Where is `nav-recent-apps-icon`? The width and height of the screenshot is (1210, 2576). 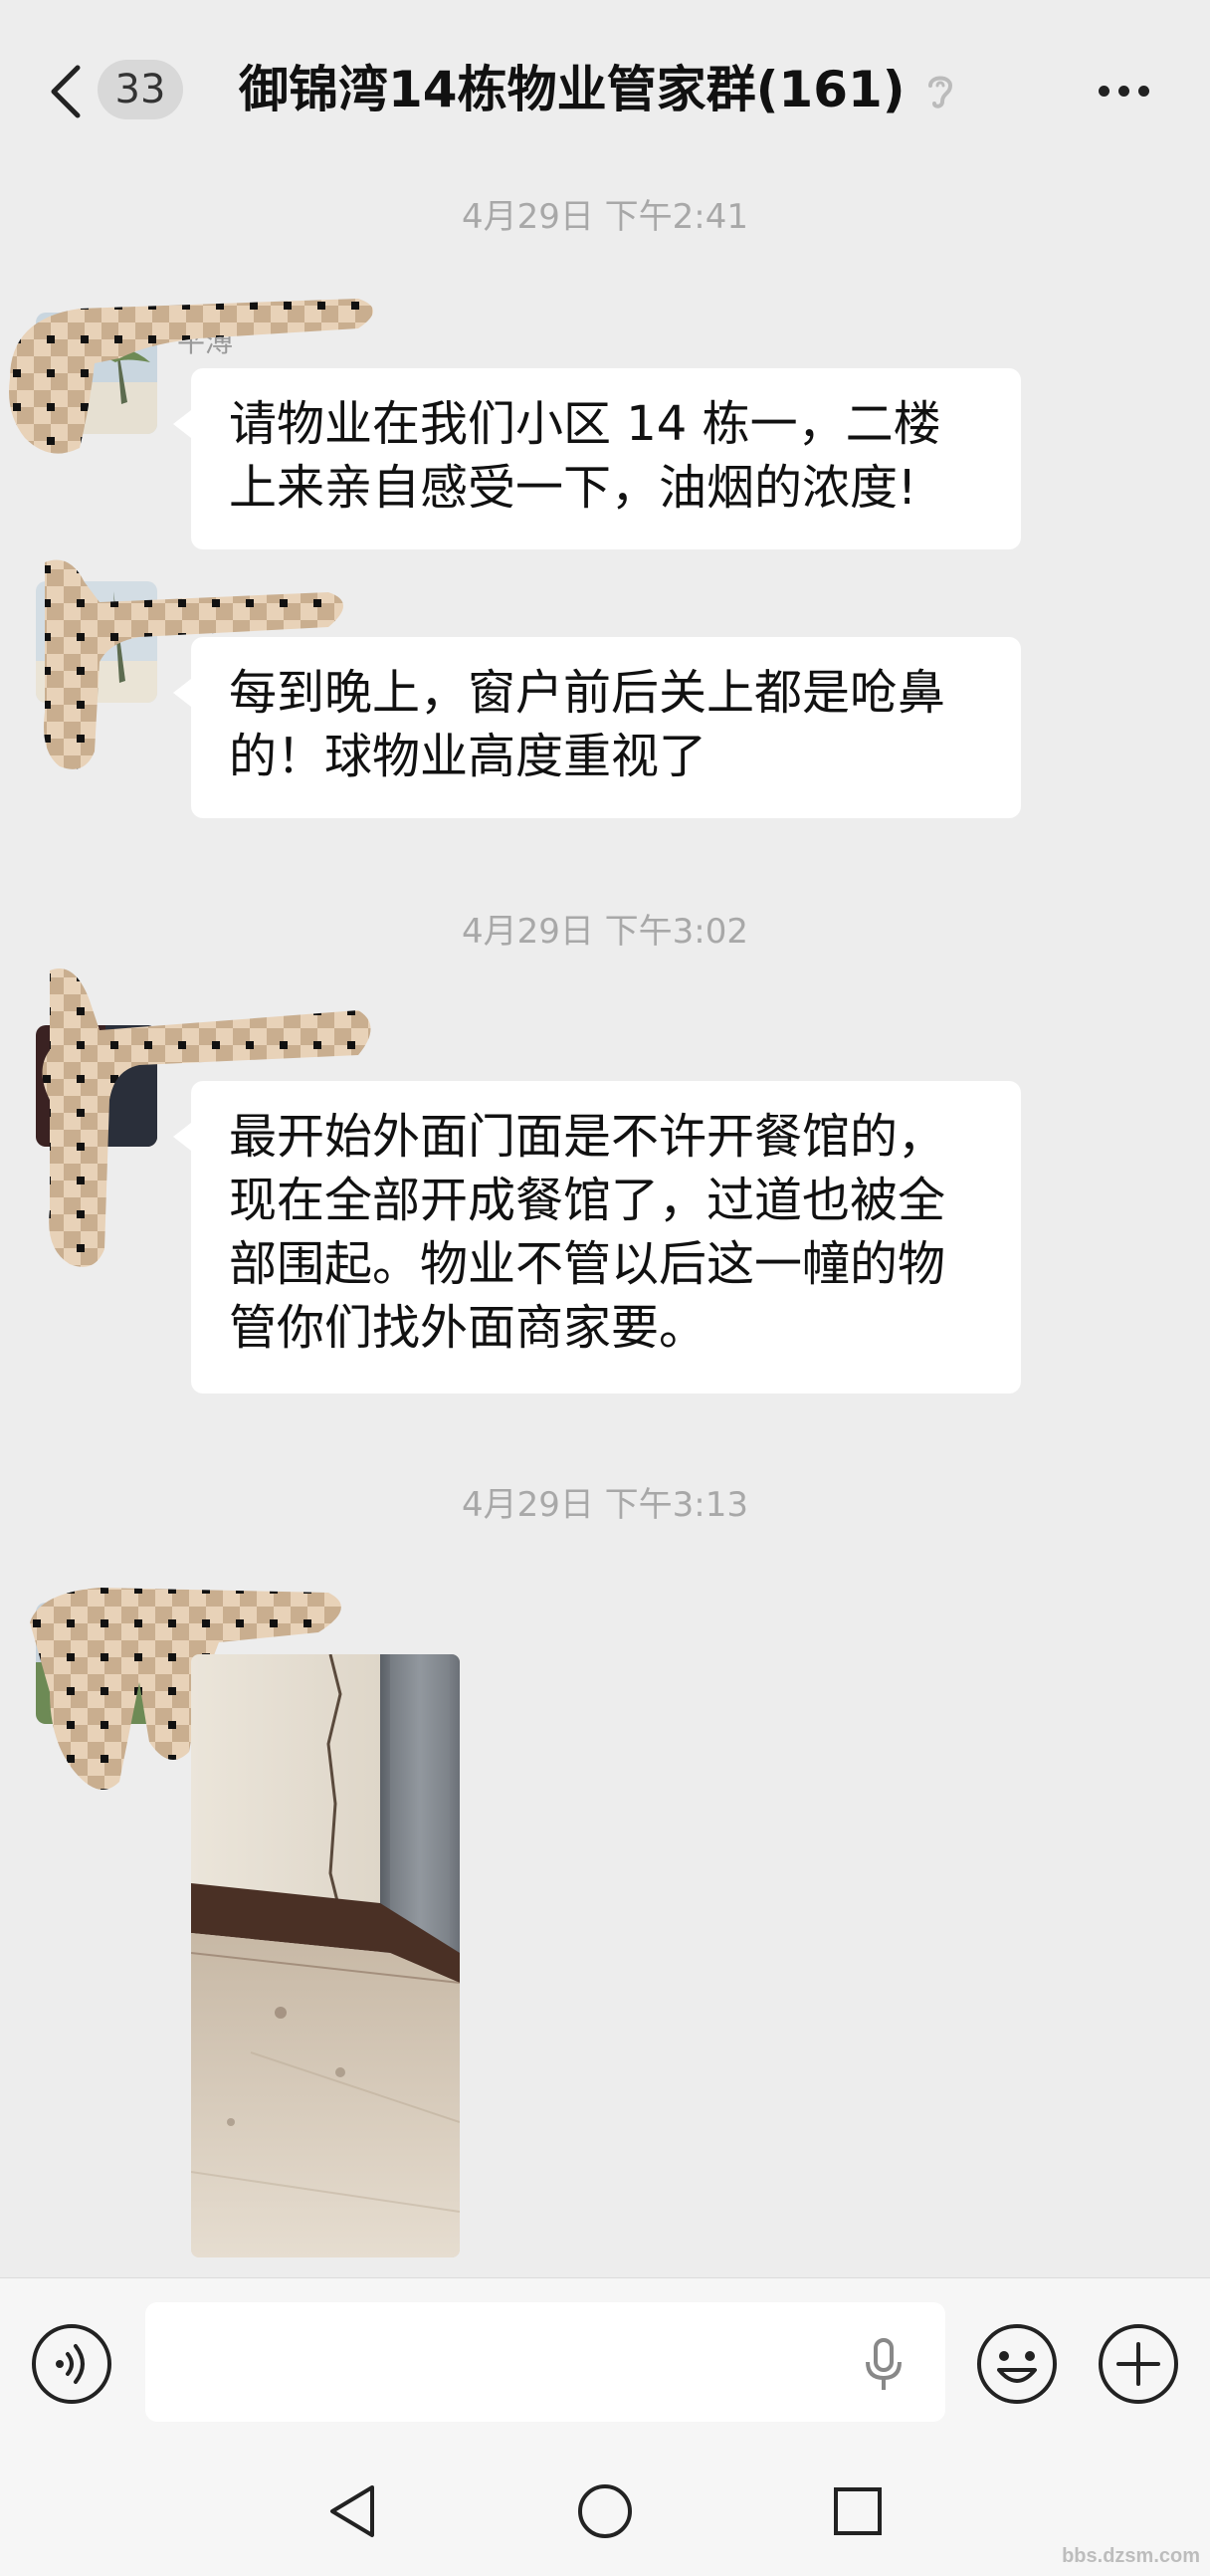 nav-recent-apps-icon is located at coordinates (858, 2511).